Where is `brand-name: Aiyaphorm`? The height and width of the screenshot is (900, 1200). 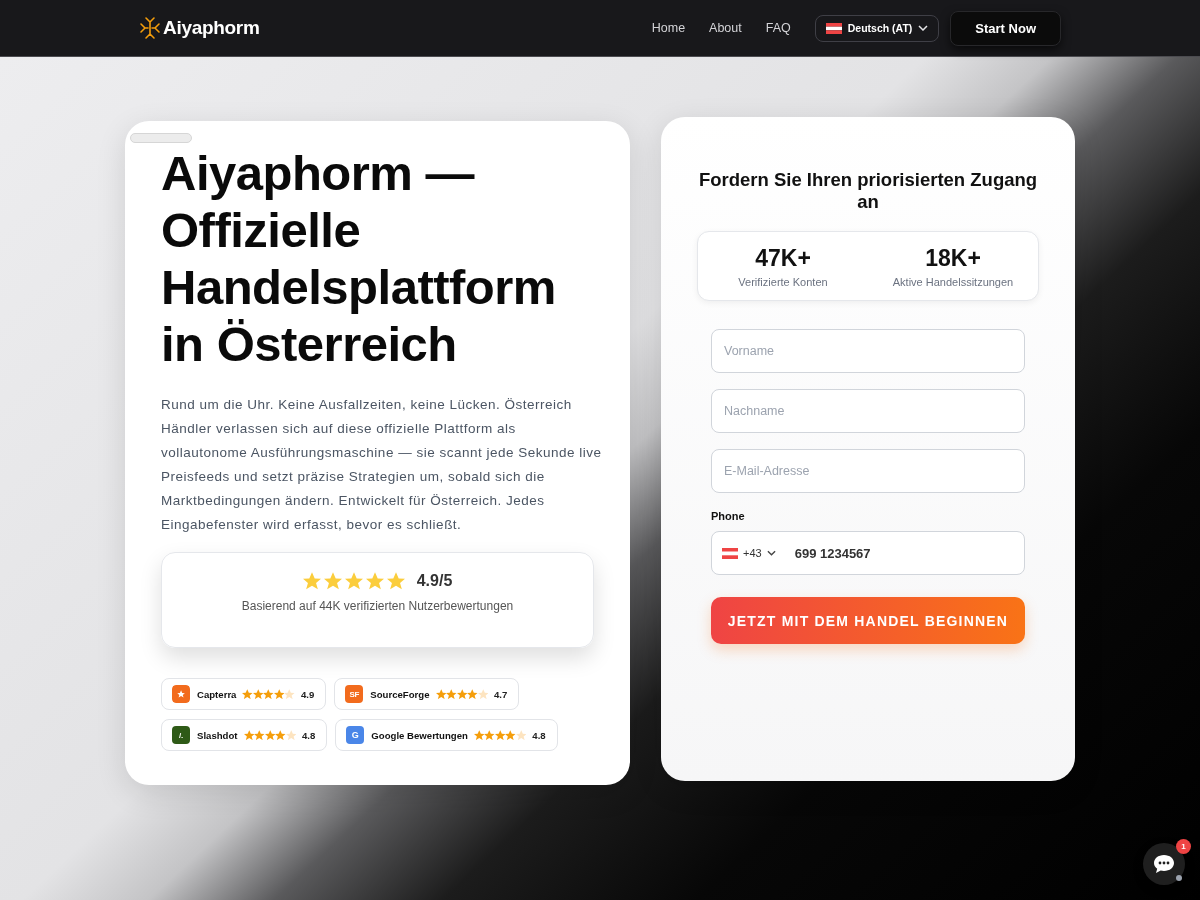
brand-name: Aiyaphorm is located at coordinates (211, 28).